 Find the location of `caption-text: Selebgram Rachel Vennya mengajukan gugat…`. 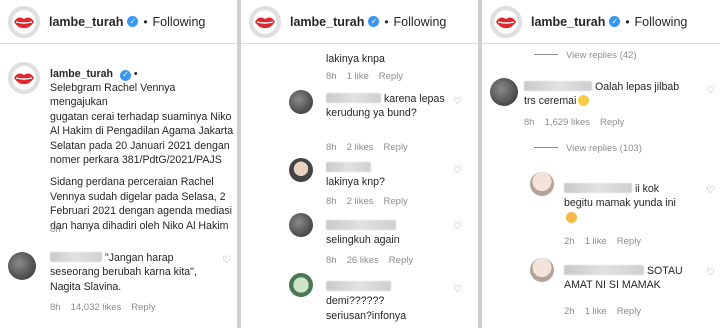

caption-text: Selebgram Rachel Vennya mengajukan gugat… is located at coordinates (142, 157).